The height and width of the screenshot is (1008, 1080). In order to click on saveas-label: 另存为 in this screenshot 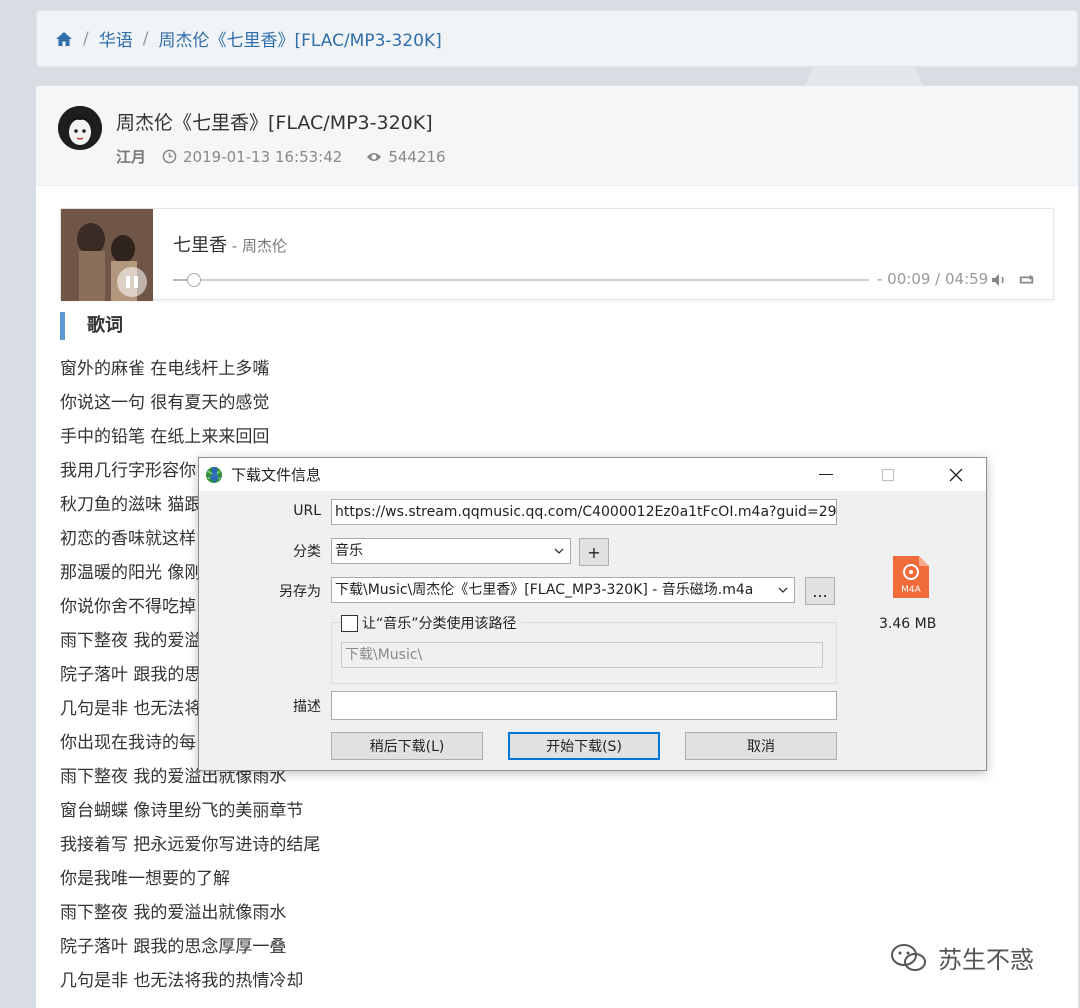, I will do `click(300, 592)`.